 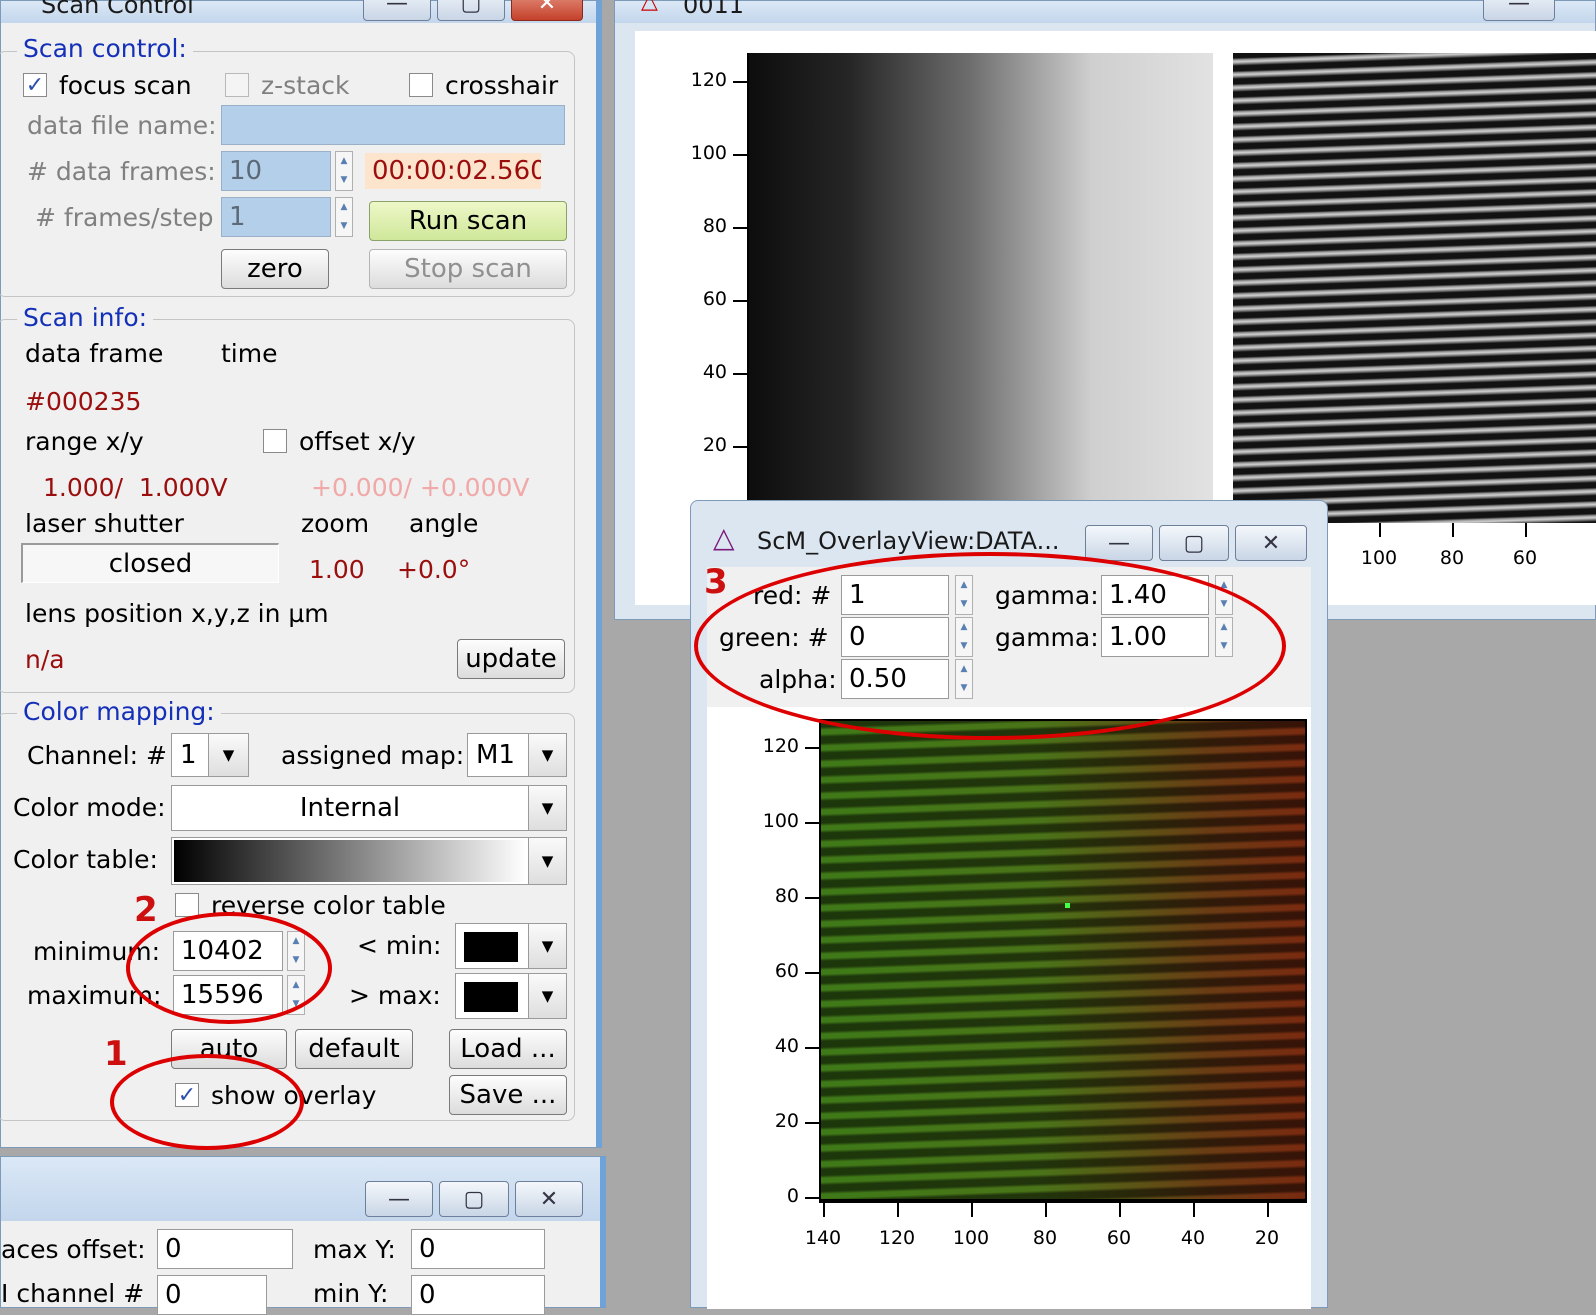 What do you see at coordinates (124, 217) in the screenshot?
I see `frames-step-label: # frames/step` at bounding box center [124, 217].